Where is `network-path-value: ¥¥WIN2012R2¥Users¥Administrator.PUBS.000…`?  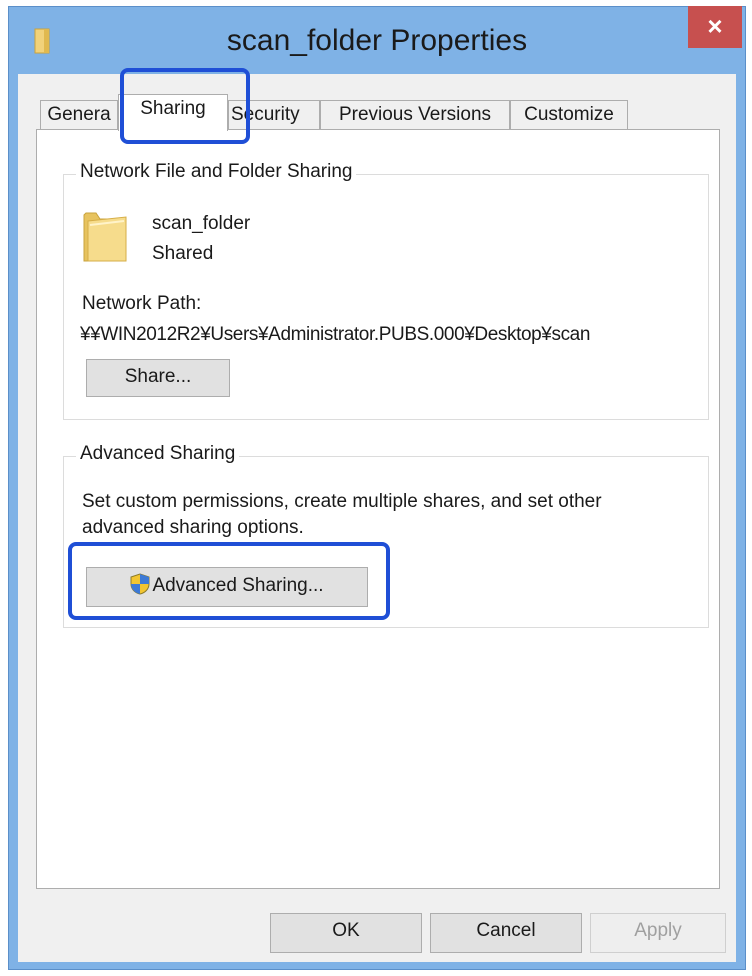 network-path-value: ¥¥WIN2012R2¥Users¥Administrator.PUBS.000… is located at coordinates (335, 334).